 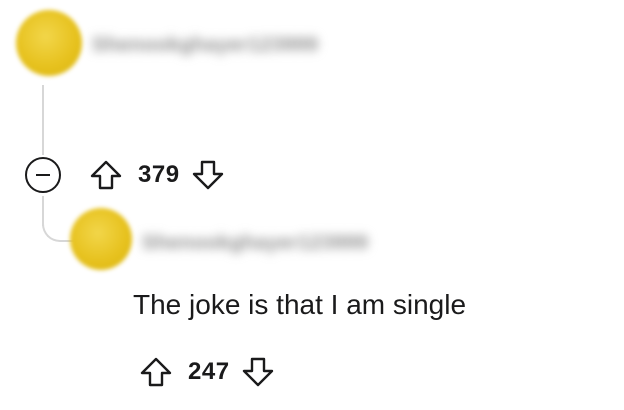 I want to click on minus-icon, so click(x=43, y=175).